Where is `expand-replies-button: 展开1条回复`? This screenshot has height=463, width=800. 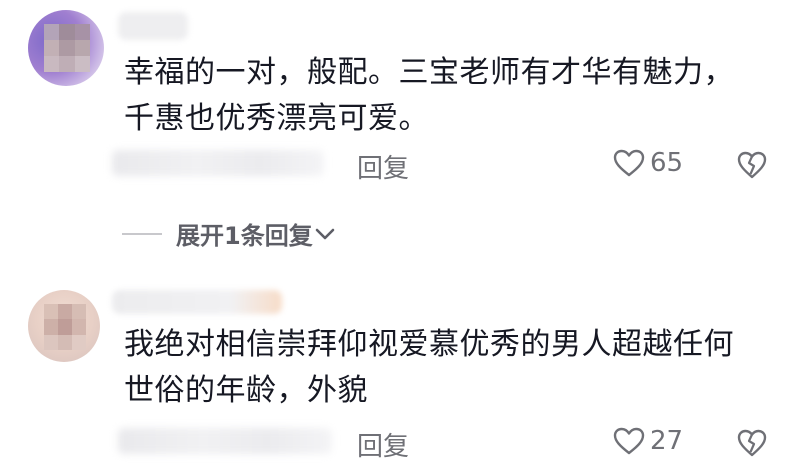 expand-replies-button: 展开1条回复 is located at coordinates (228, 233).